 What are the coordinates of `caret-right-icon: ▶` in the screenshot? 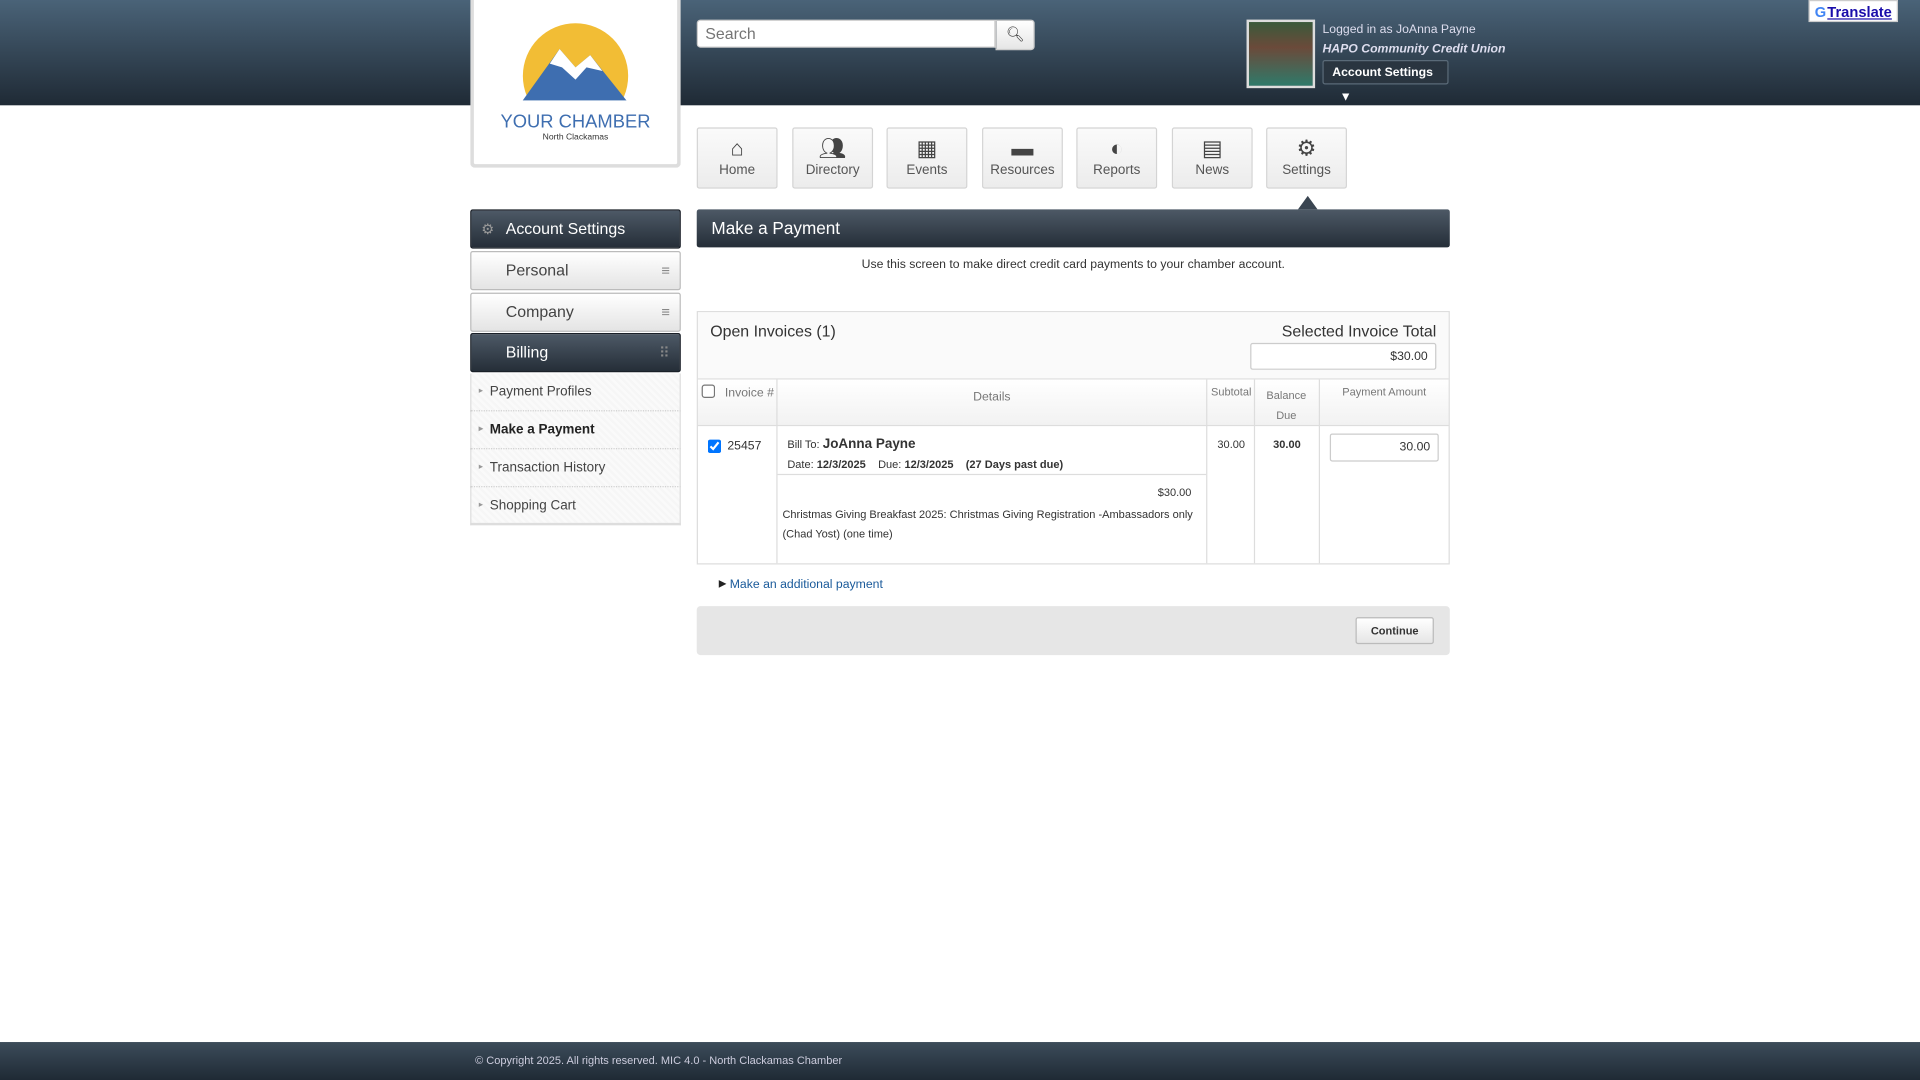 It's located at (722, 583).